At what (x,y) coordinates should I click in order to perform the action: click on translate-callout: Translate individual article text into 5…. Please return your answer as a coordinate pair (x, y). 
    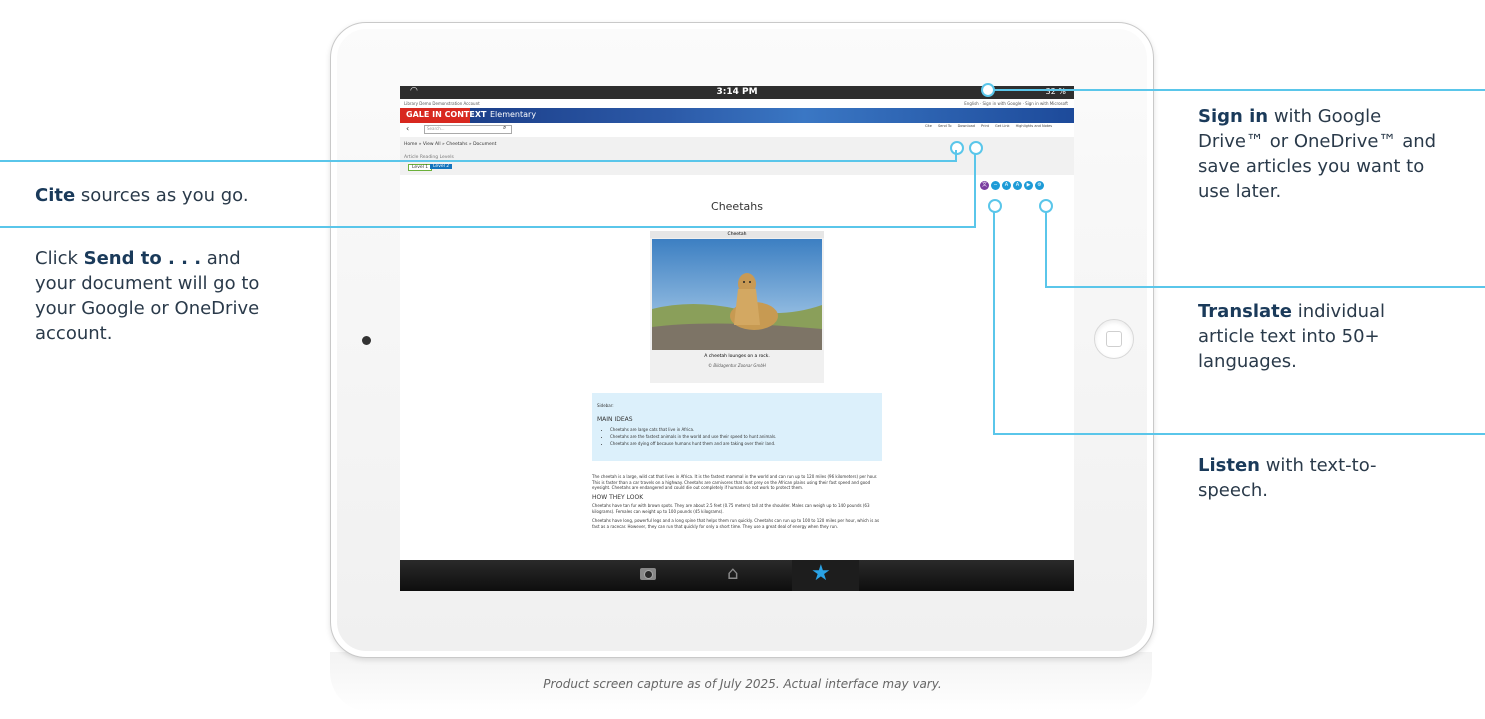
    Looking at the image, I should click on (1313, 336).